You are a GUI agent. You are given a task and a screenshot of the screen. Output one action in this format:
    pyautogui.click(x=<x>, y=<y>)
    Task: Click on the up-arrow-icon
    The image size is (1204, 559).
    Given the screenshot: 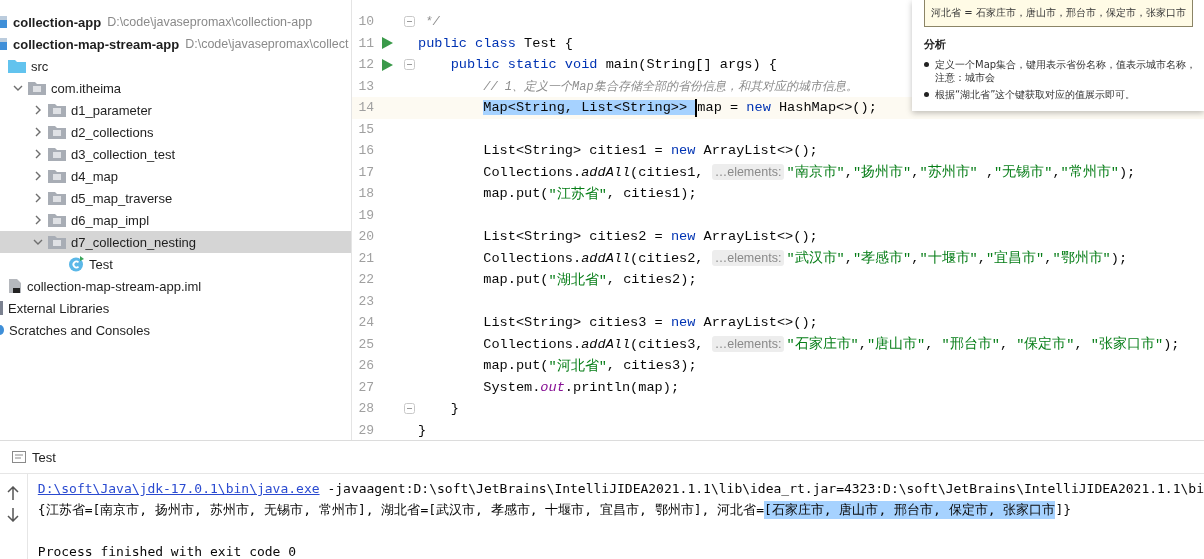 What is the action you would take?
    pyautogui.click(x=13, y=493)
    